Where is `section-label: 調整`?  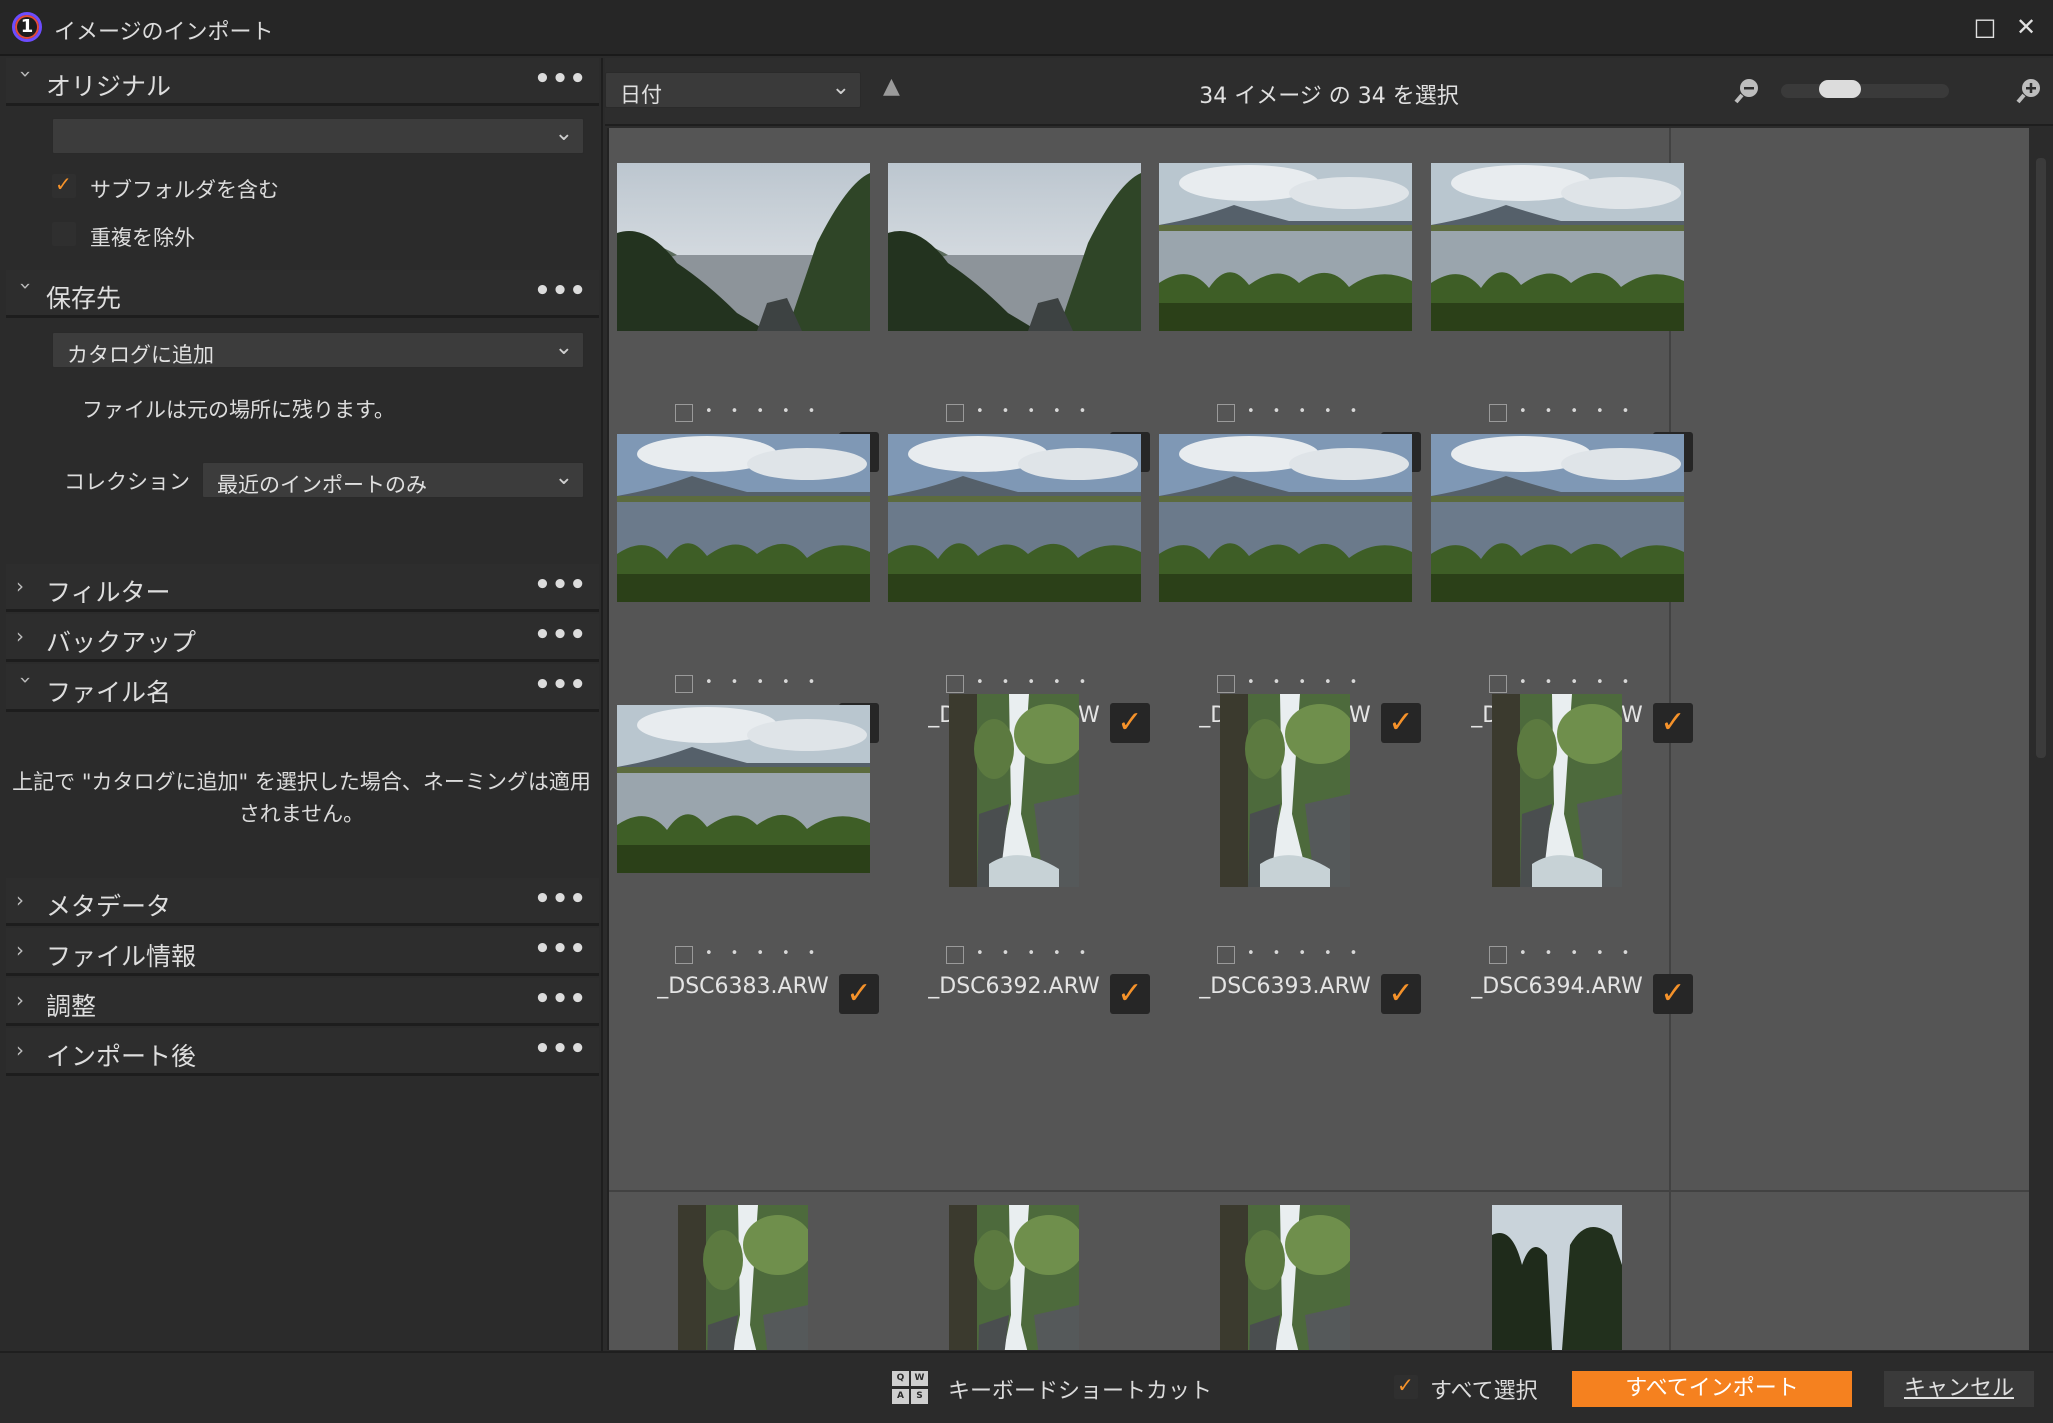
section-label: 調整 is located at coordinates (71, 1006).